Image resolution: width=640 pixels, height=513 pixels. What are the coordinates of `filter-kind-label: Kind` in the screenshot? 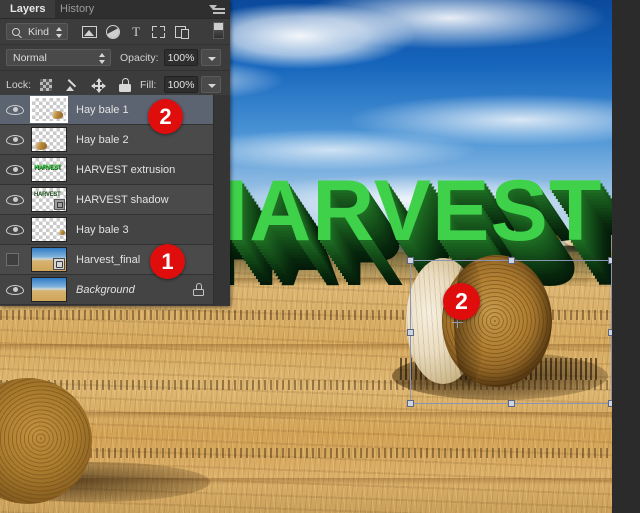 It's located at (39, 32).